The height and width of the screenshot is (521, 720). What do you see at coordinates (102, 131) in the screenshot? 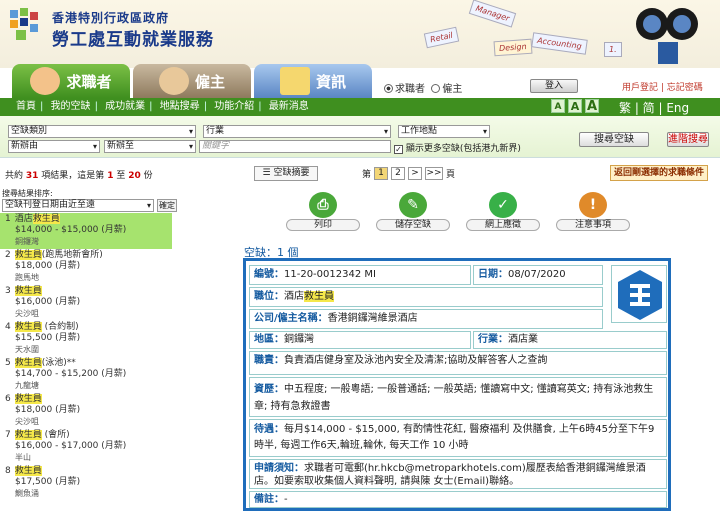
I see `vacancy-type-select: 空缺類別` at bounding box center [102, 131].